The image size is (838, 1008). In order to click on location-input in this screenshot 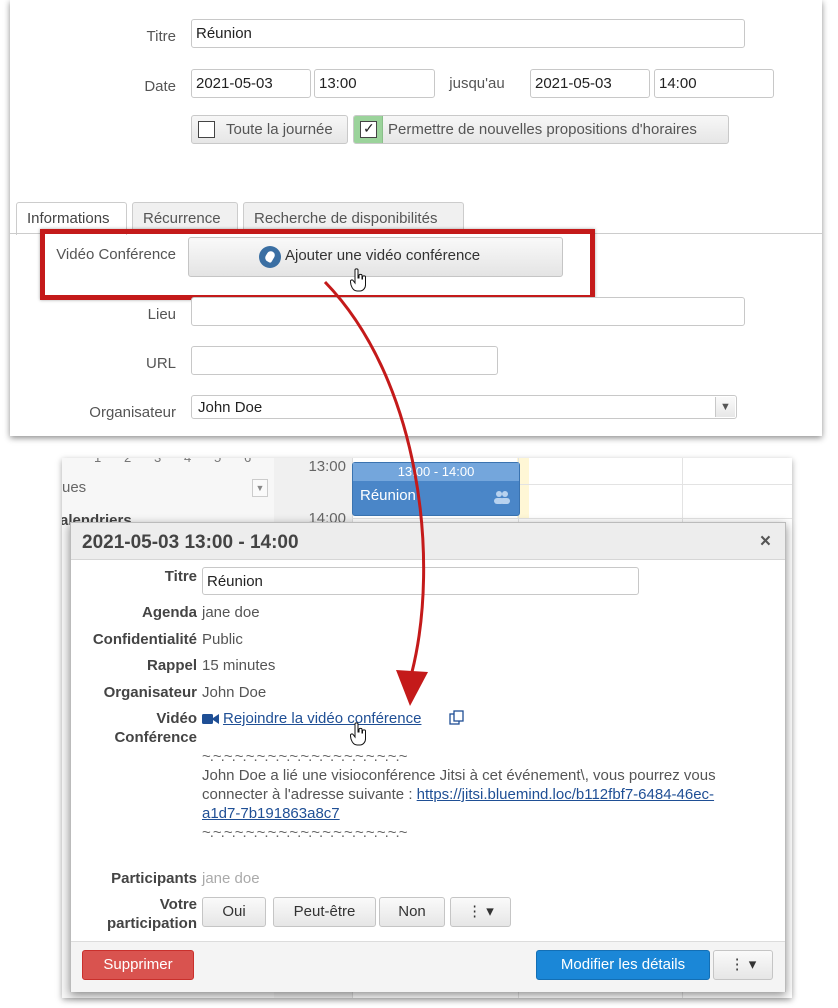, I will do `click(468, 311)`.